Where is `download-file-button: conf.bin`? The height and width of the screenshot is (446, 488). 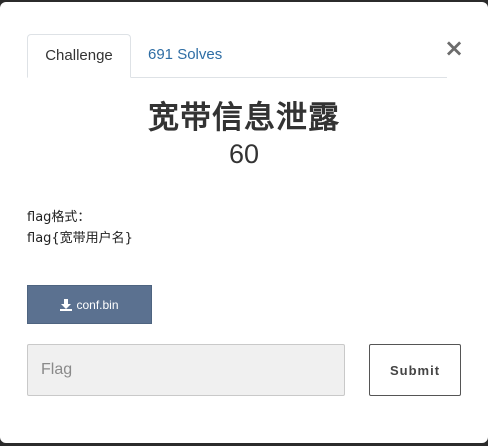
download-file-button: conf.bin is located at coordinates (89, 304).